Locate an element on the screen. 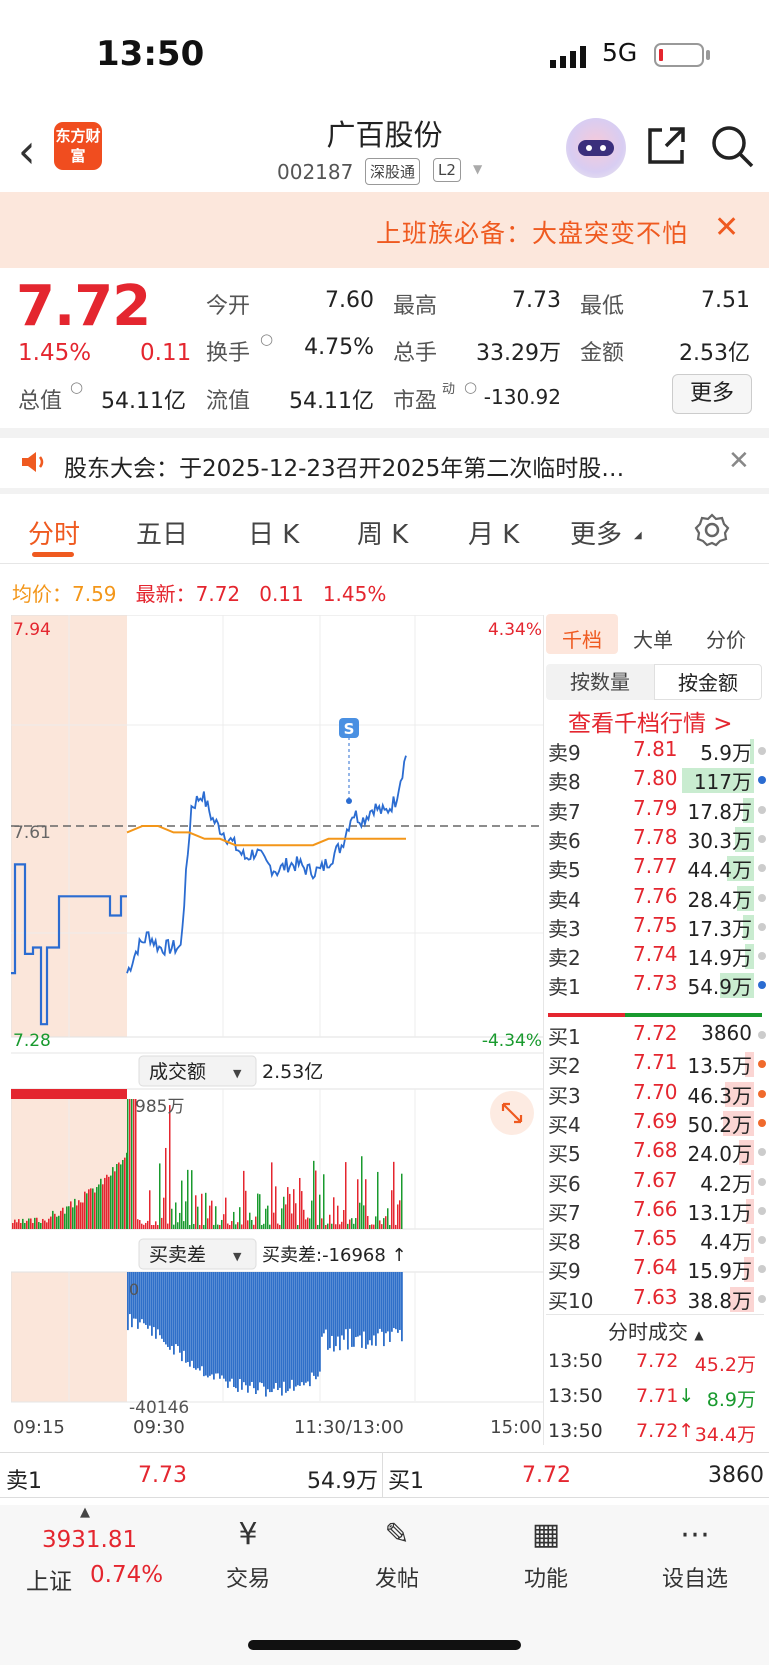  ask-row: 卖6 7.78 30.3万 is located at coordinates (657, 839).